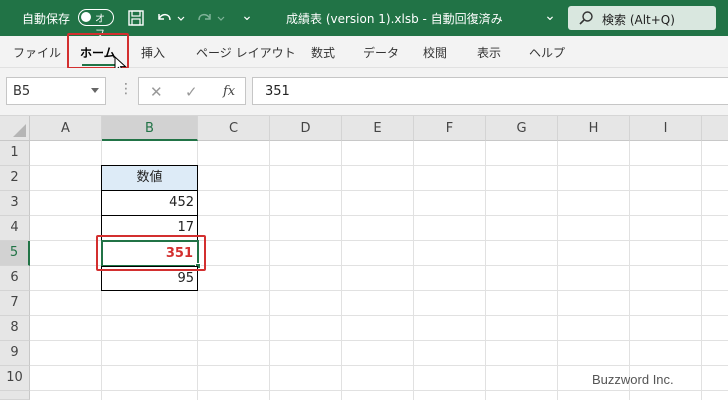 Image resolution: width=728 pixels, height=400 pixels. Describe the element at coordinates (156, 92) in the screenshot. I see `cancel-icon: ✕` at that location.